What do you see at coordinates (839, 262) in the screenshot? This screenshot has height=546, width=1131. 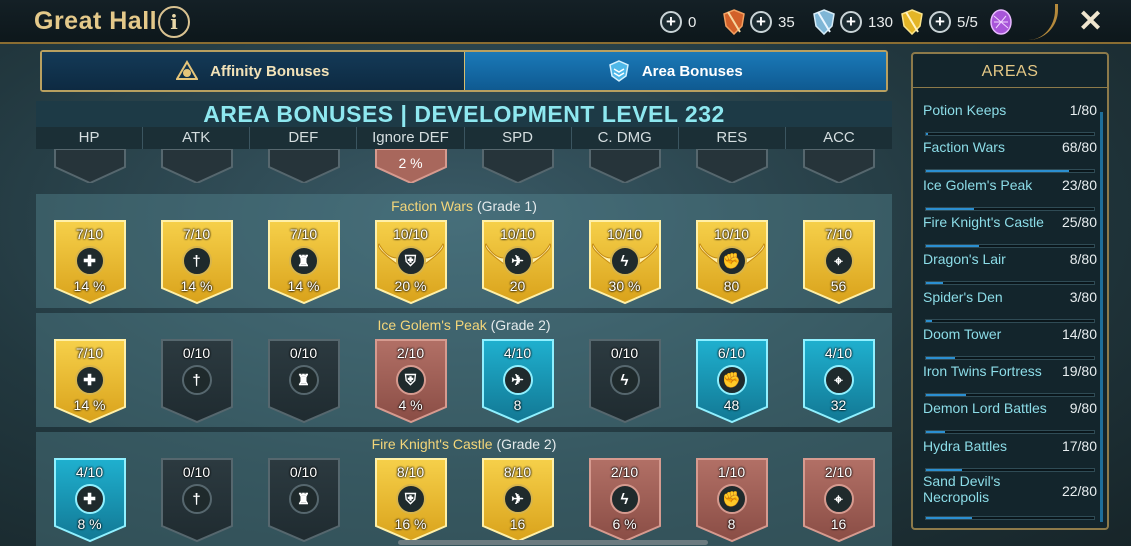 I see `bonus-badge-acc: 7/10 ⌖ 56` at bounding box center [839, 262].